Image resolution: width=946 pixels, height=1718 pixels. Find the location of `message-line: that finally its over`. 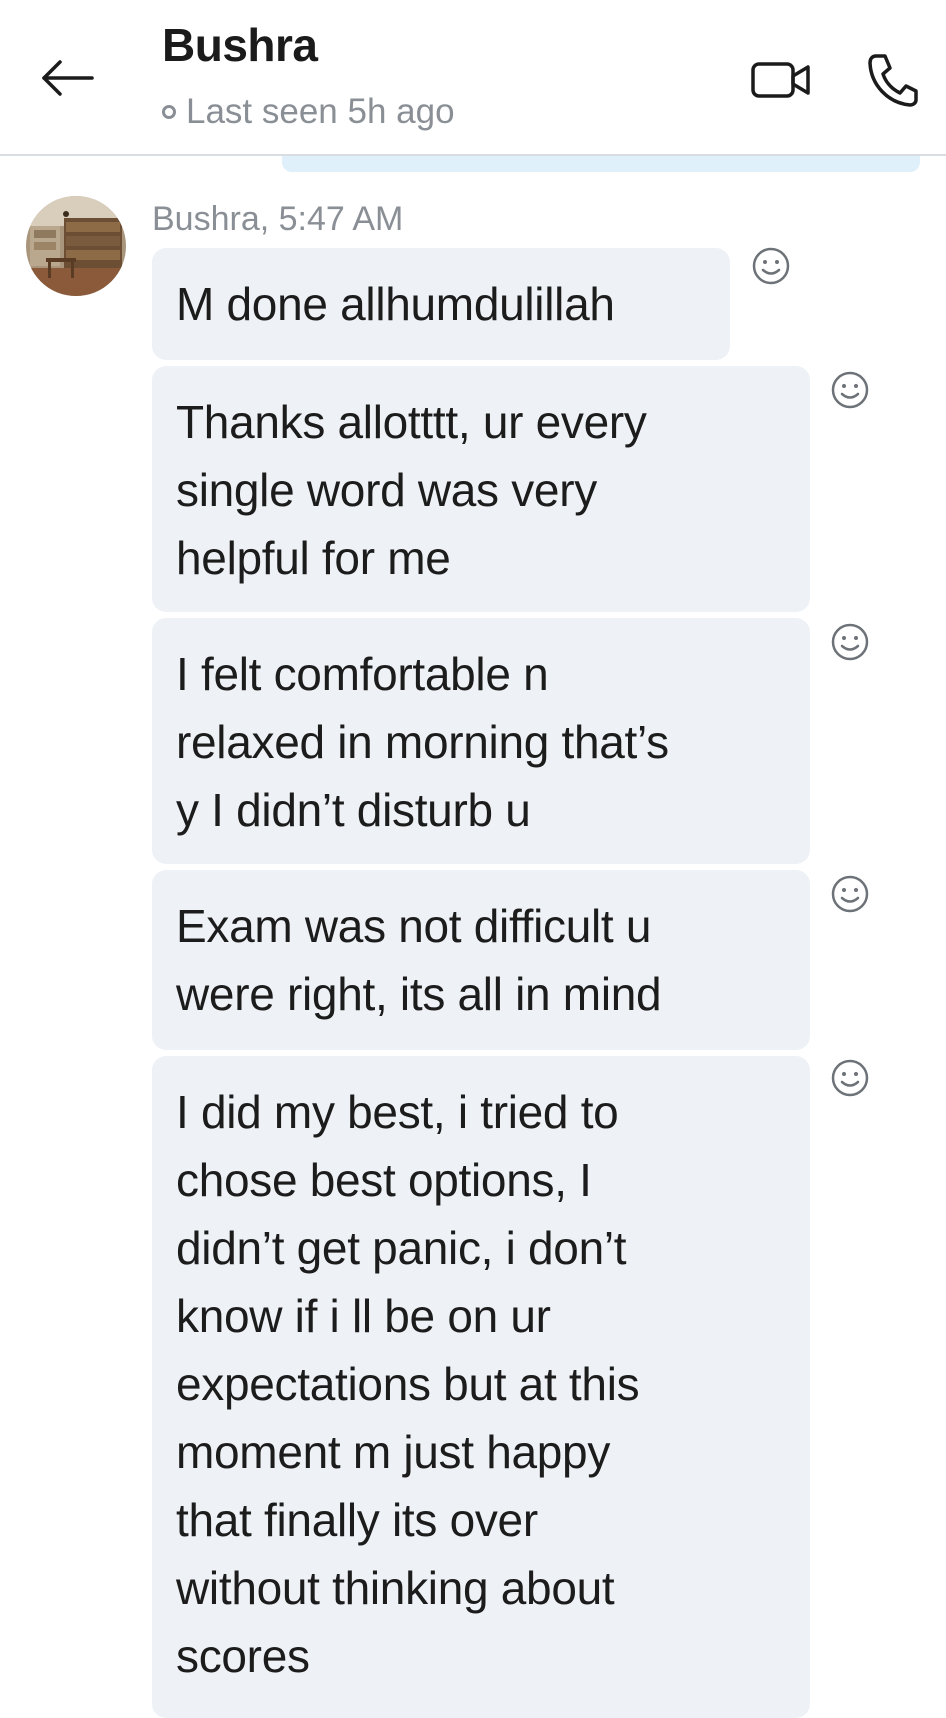

message-line: that finally its over is located at coordinates (357, 1520).